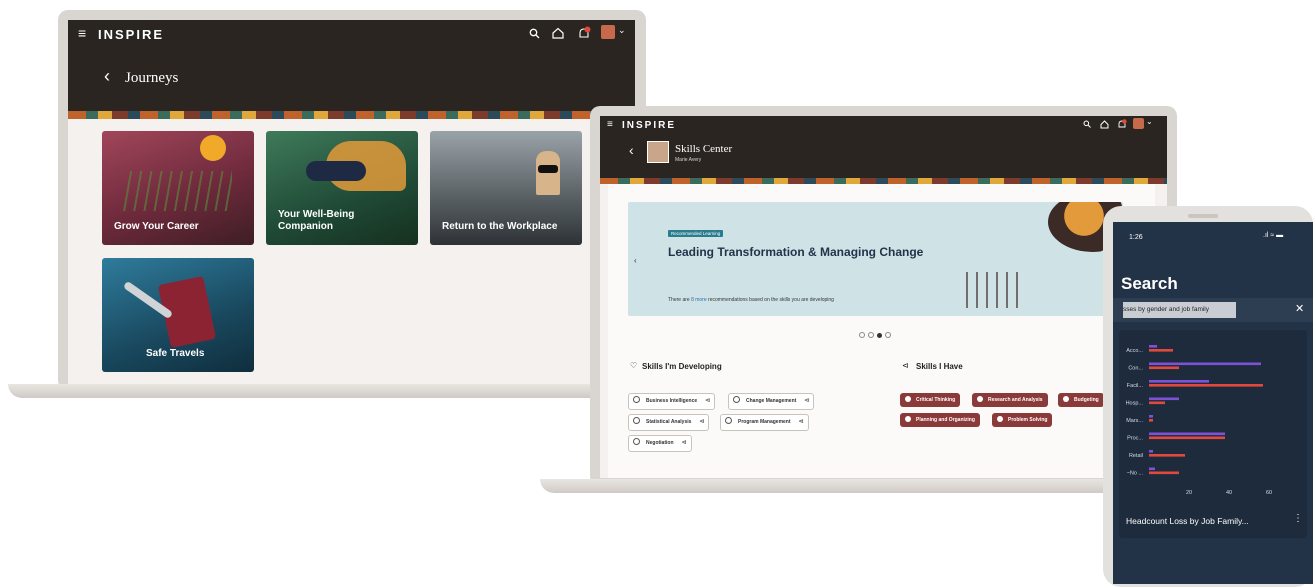 This screenshot has width=1313, height=587. Describe the element at coordinates (905, 365) in the screenshot. I see `megaphone-icon: ⊲` at that location.